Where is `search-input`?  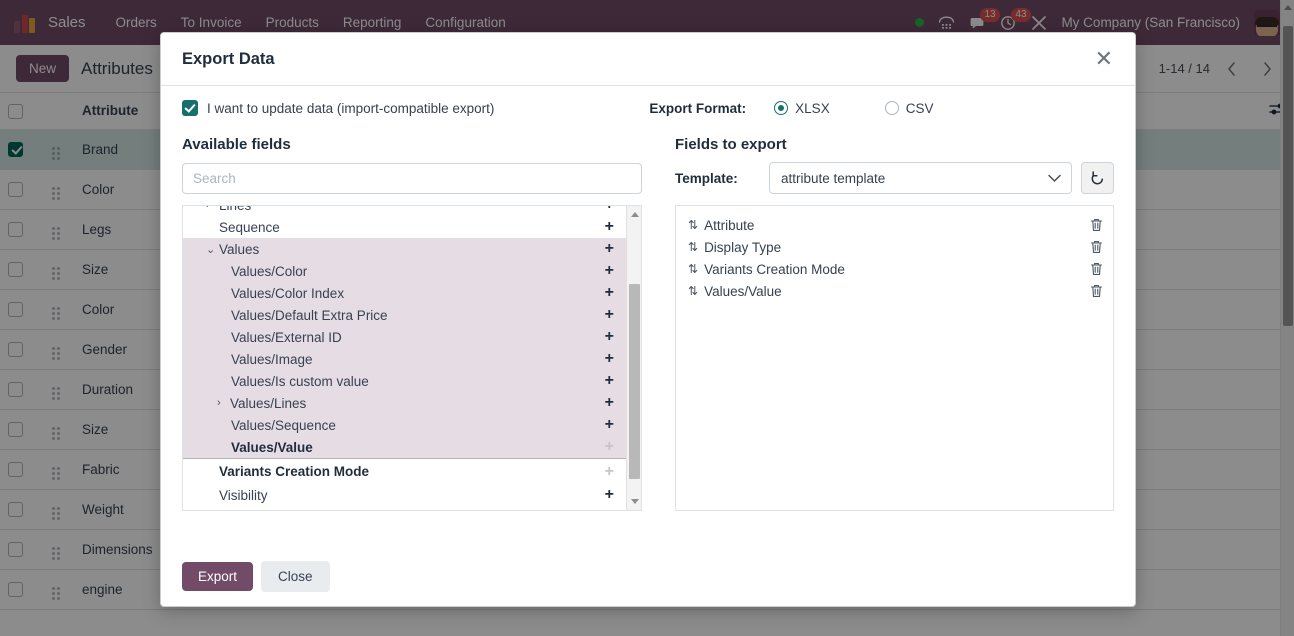 search-input is located at coordinates (412, 178).